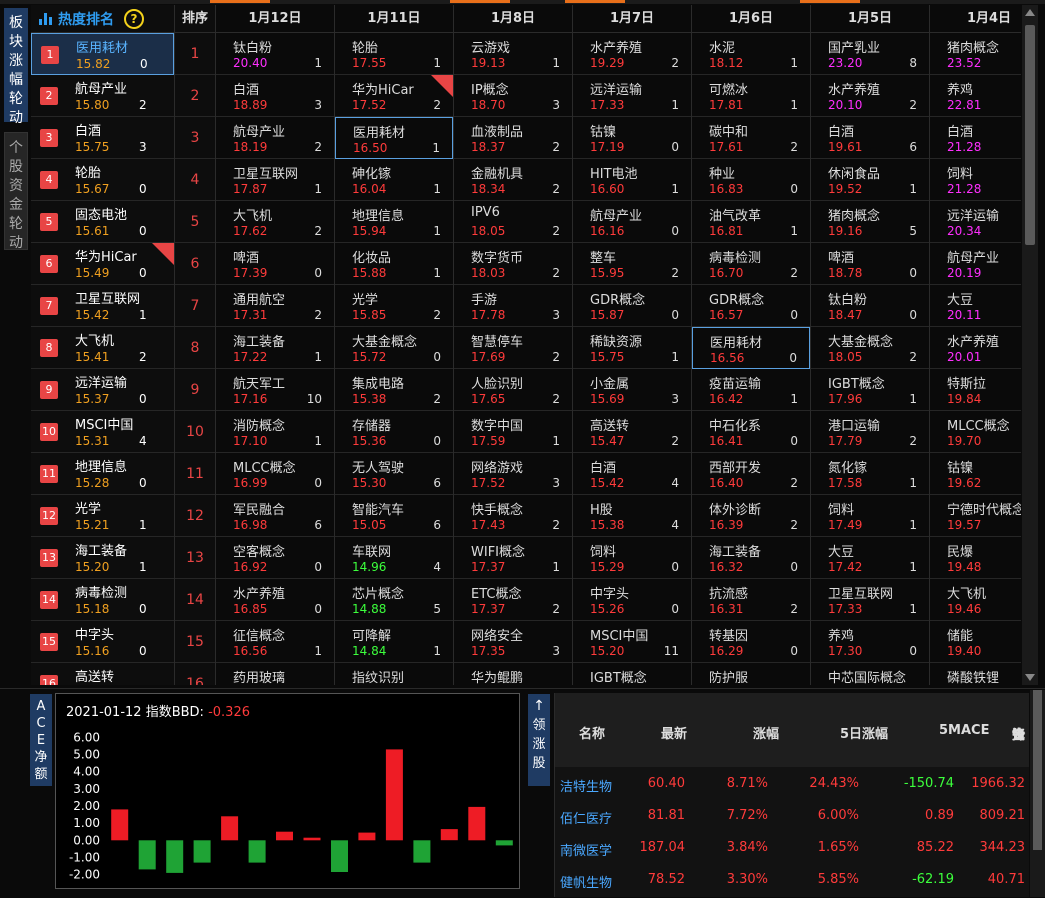 This screenshot has width=1045, height=898. What do you see at coordinates (102, 138) in the screenshot?
I see `rank-row: 3 白酒 15.75 3` at bounding box center [102, 138].